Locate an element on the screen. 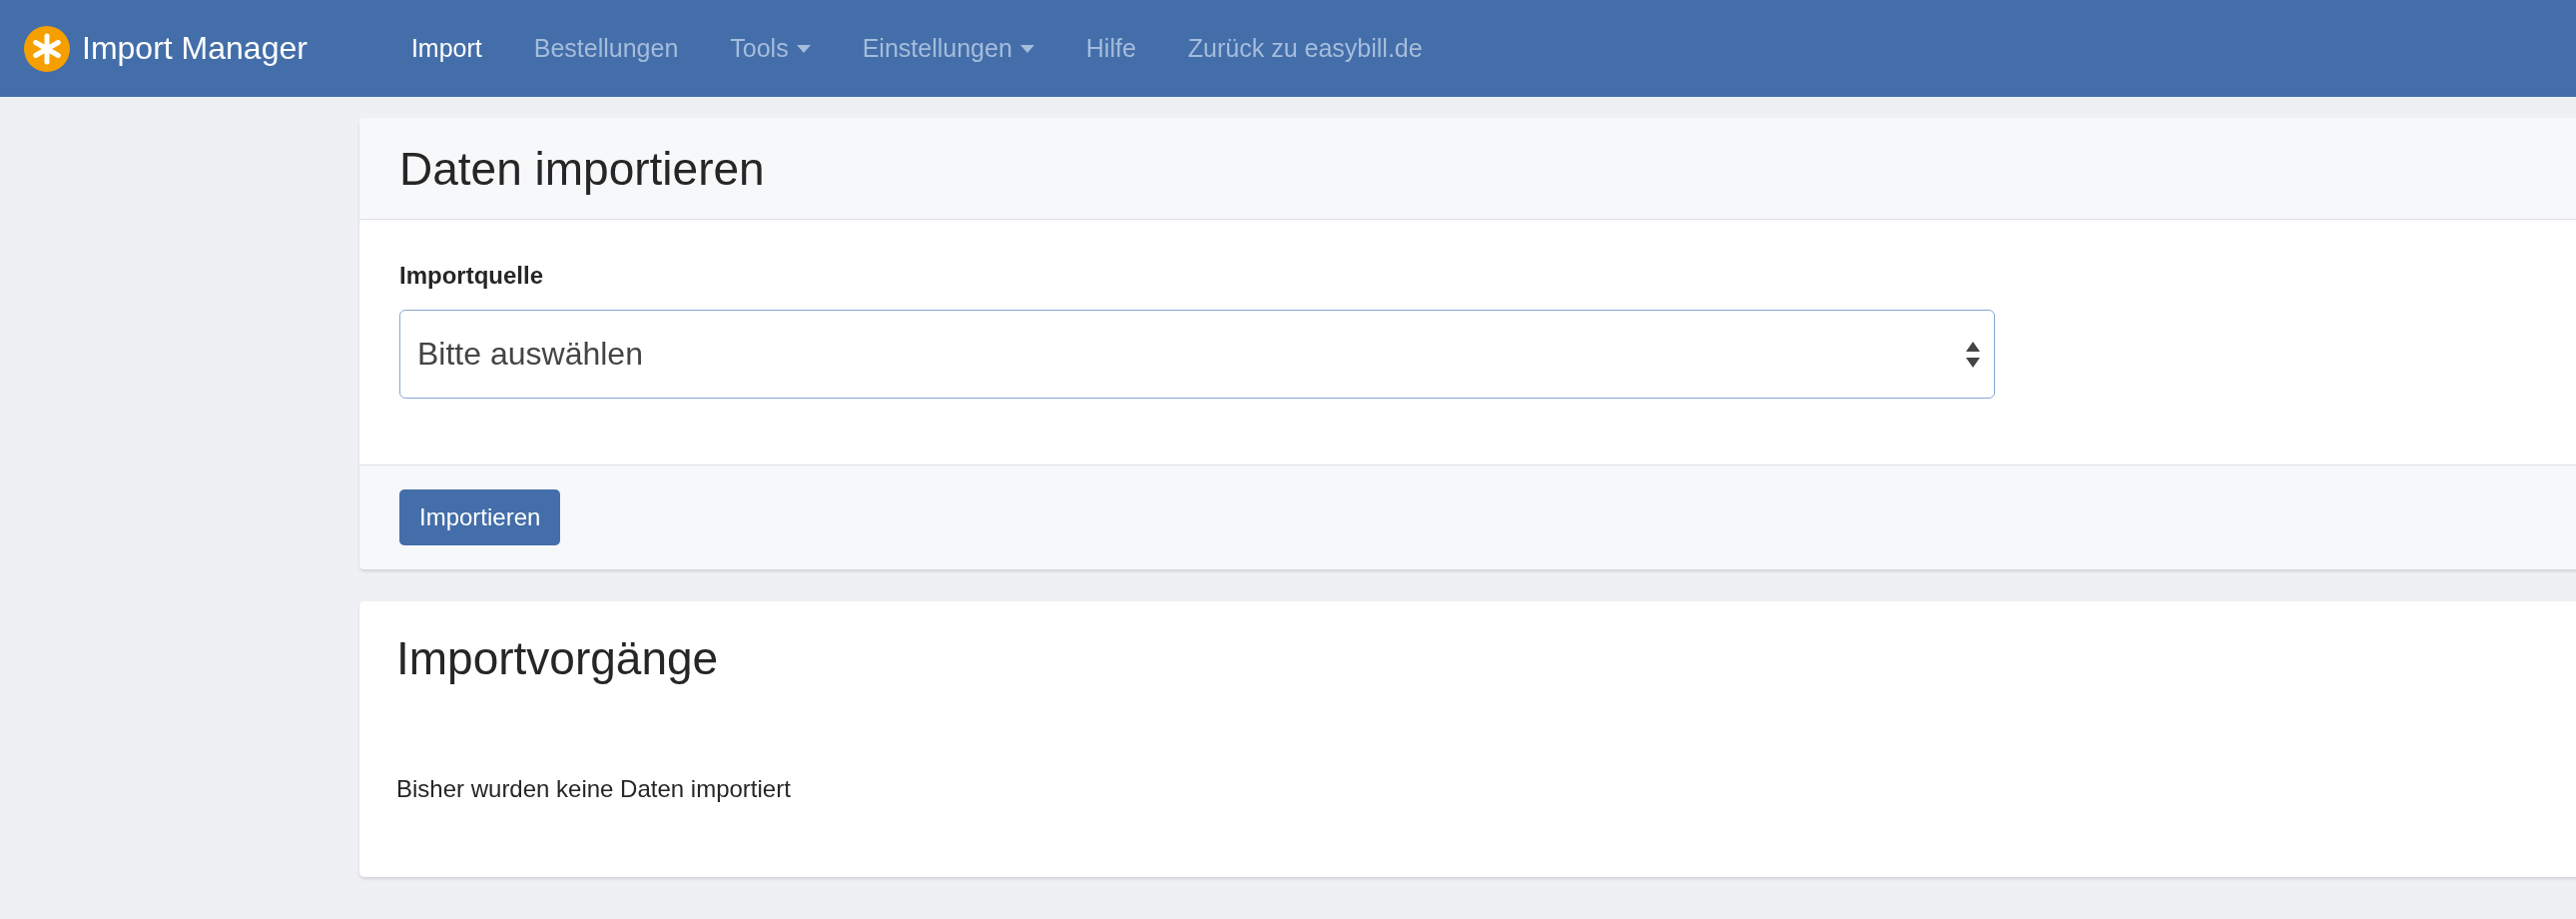  app-title: Import Manager is located at coordinates (195, 48).